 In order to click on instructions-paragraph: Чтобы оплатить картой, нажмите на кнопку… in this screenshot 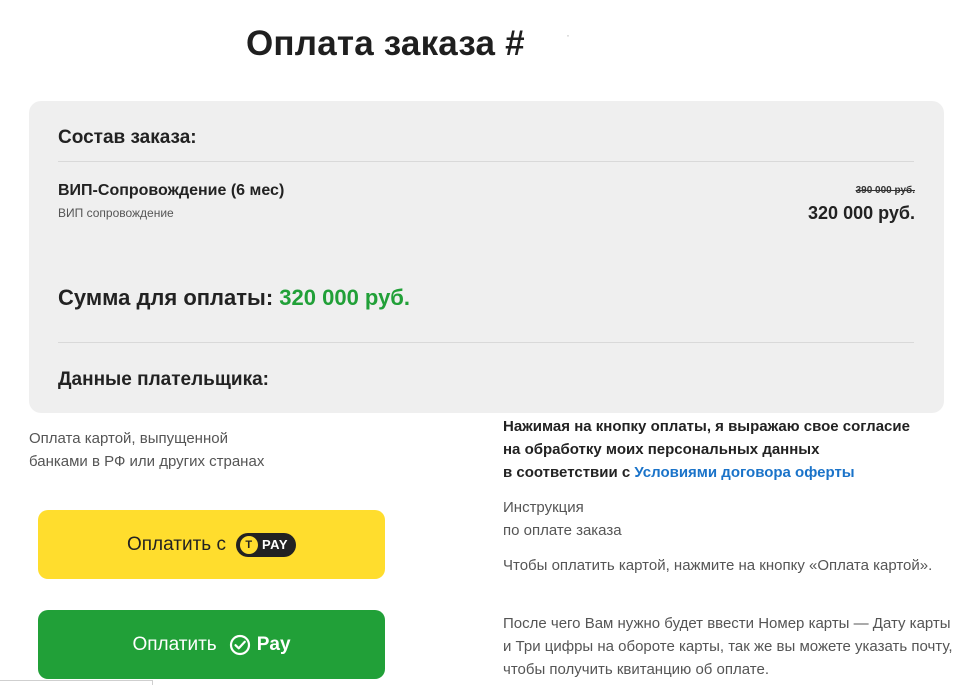, I will do `click(718, 565)`.